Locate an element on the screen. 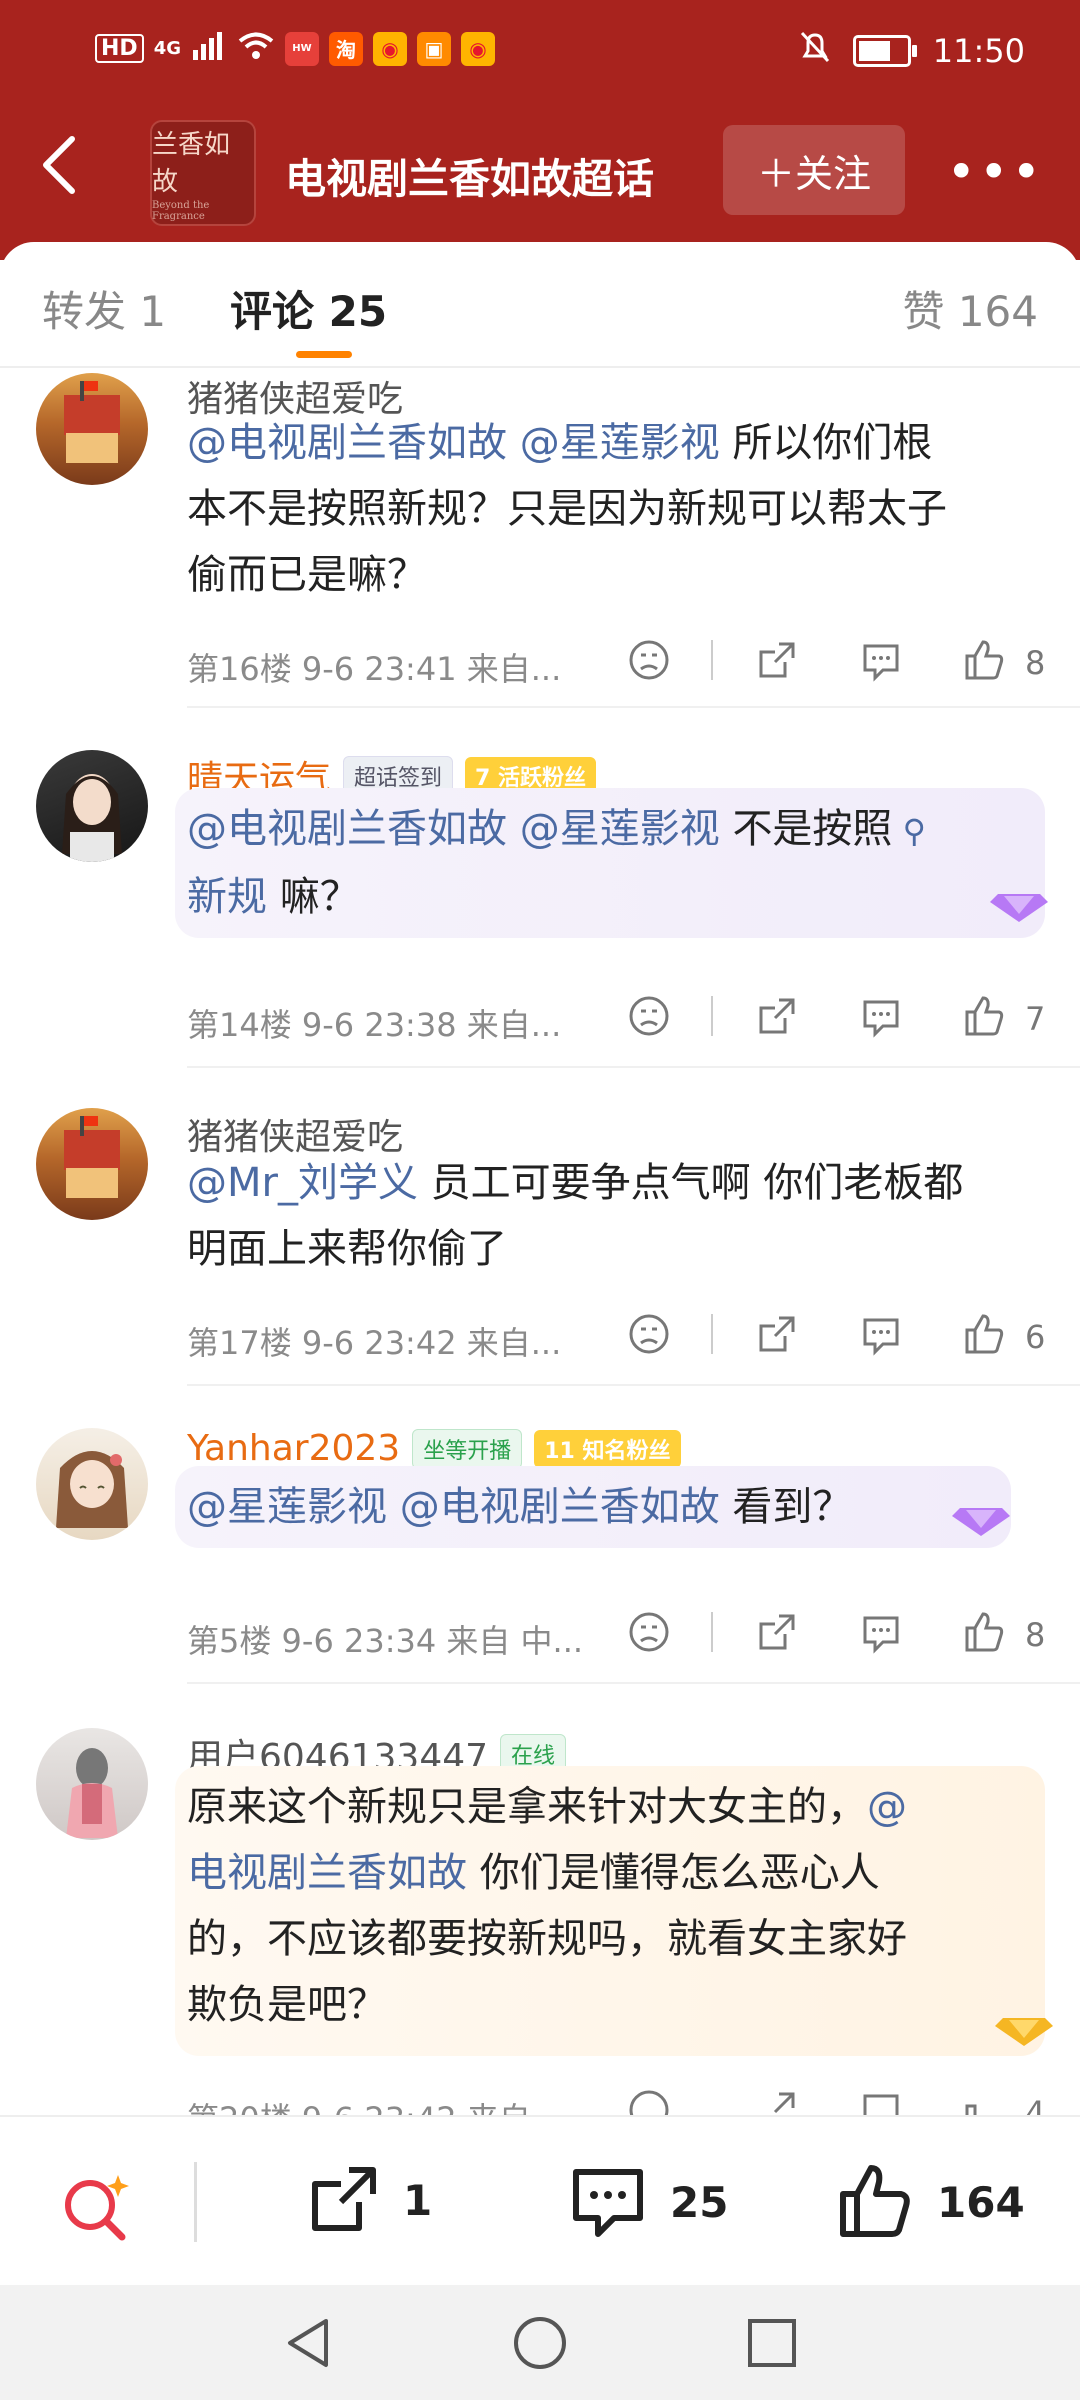  comment-meta: 第14楼 9-6 23:38 来自... 7 is located at coordinates (617, 1019).